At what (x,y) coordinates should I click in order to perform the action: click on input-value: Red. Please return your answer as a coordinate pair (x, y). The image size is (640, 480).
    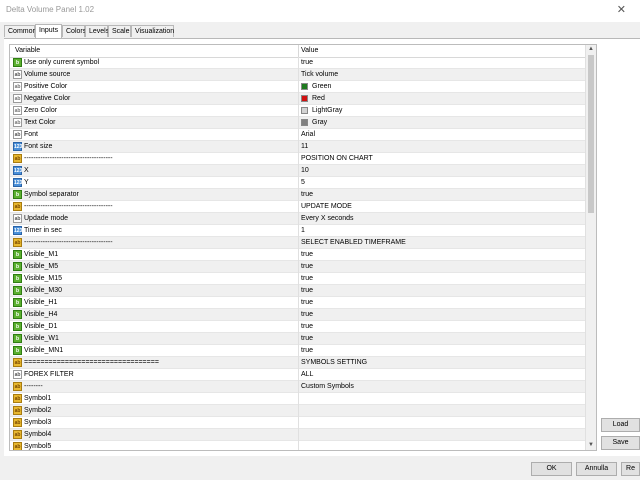
    Looking at the image, I should click on (318, 98).